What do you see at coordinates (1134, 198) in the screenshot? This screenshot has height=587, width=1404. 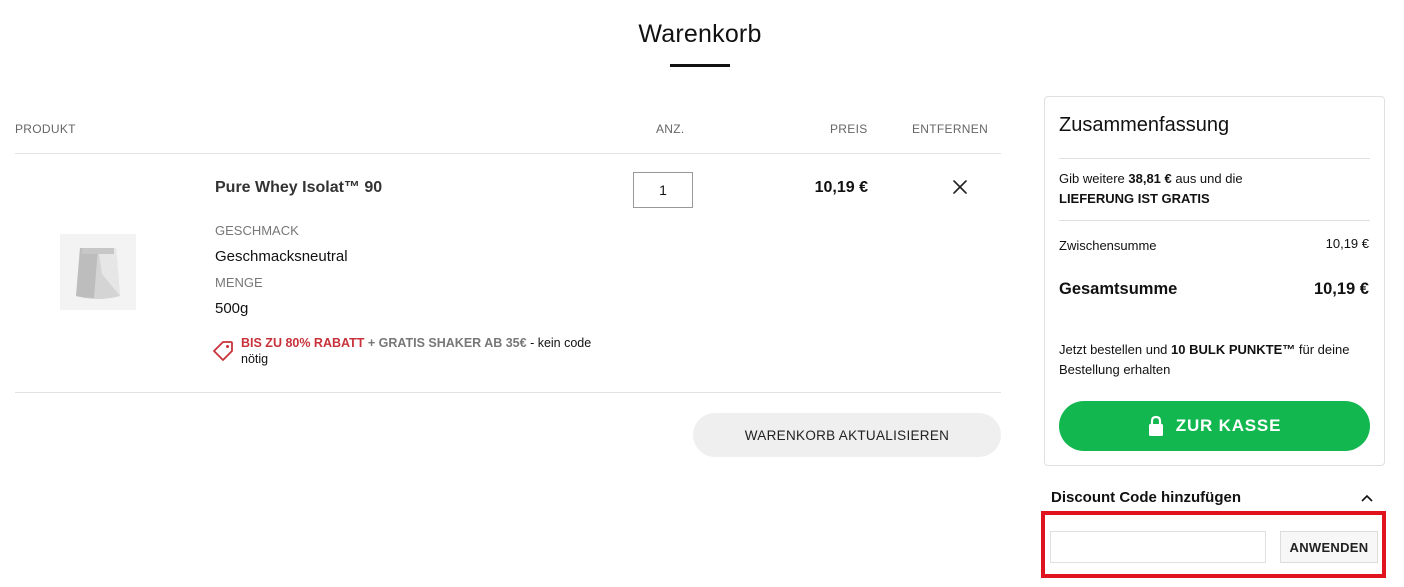 I see `free-shipping-line2: LIEFERUNG IST GRATIS` at bounding box center [1134, 198].